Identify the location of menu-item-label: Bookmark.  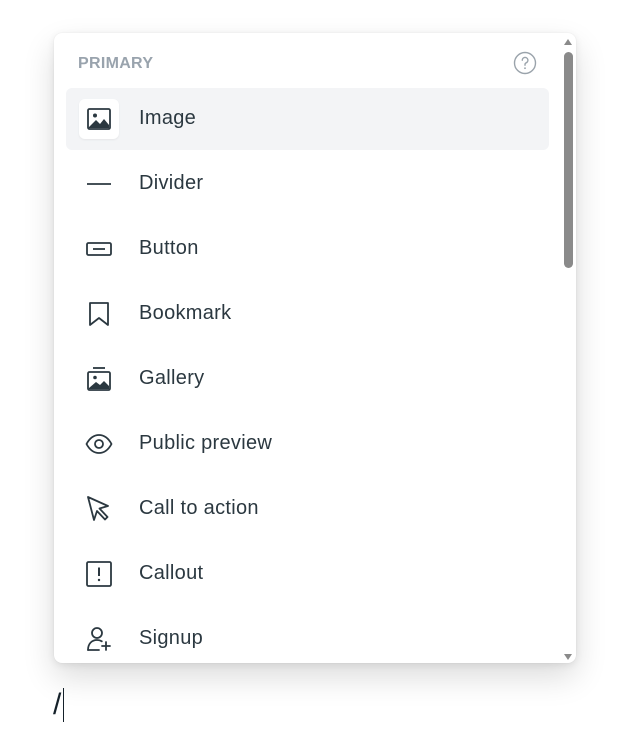
(185, 313).